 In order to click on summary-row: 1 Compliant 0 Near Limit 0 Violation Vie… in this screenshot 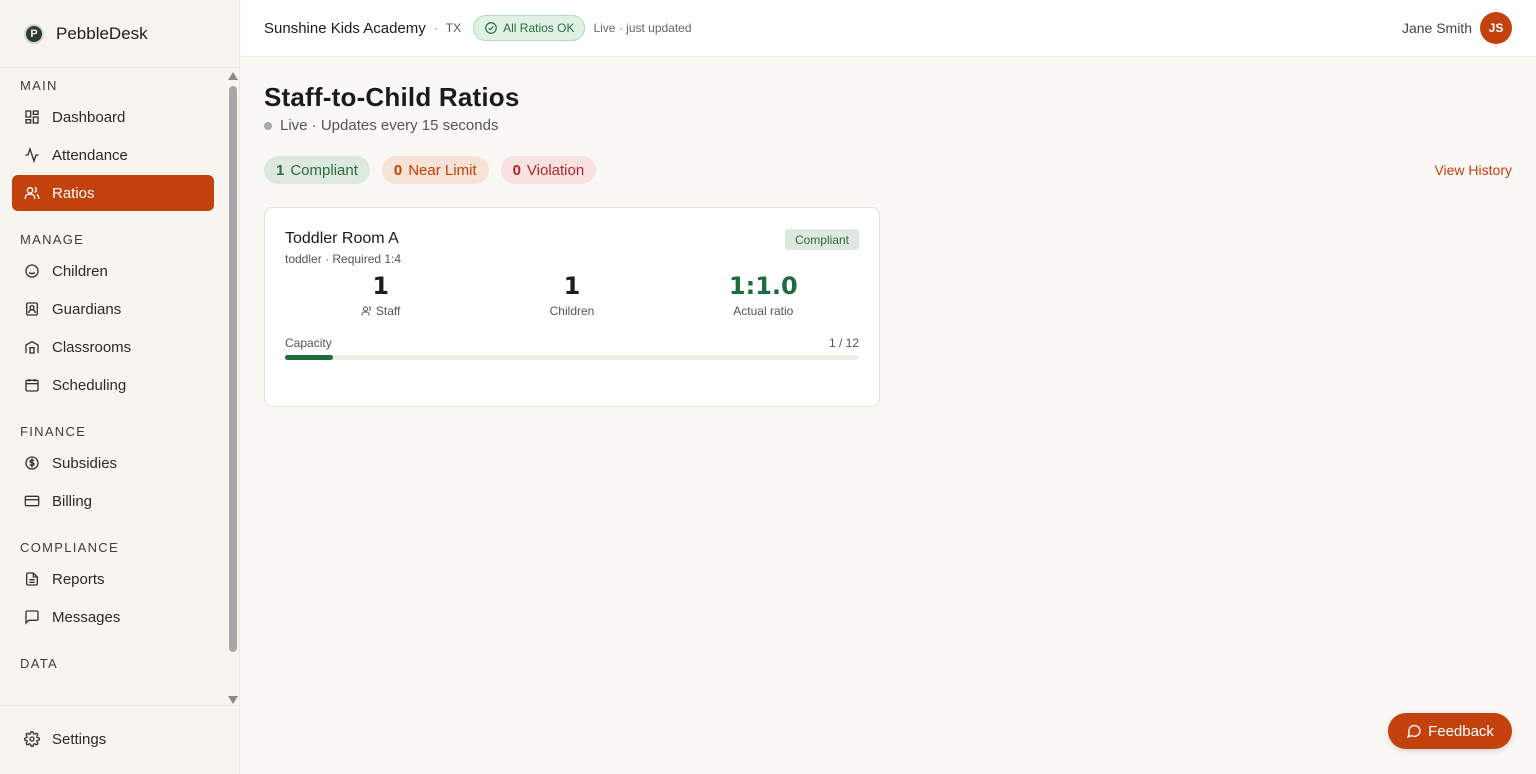, I will do `click(888, 170)`.